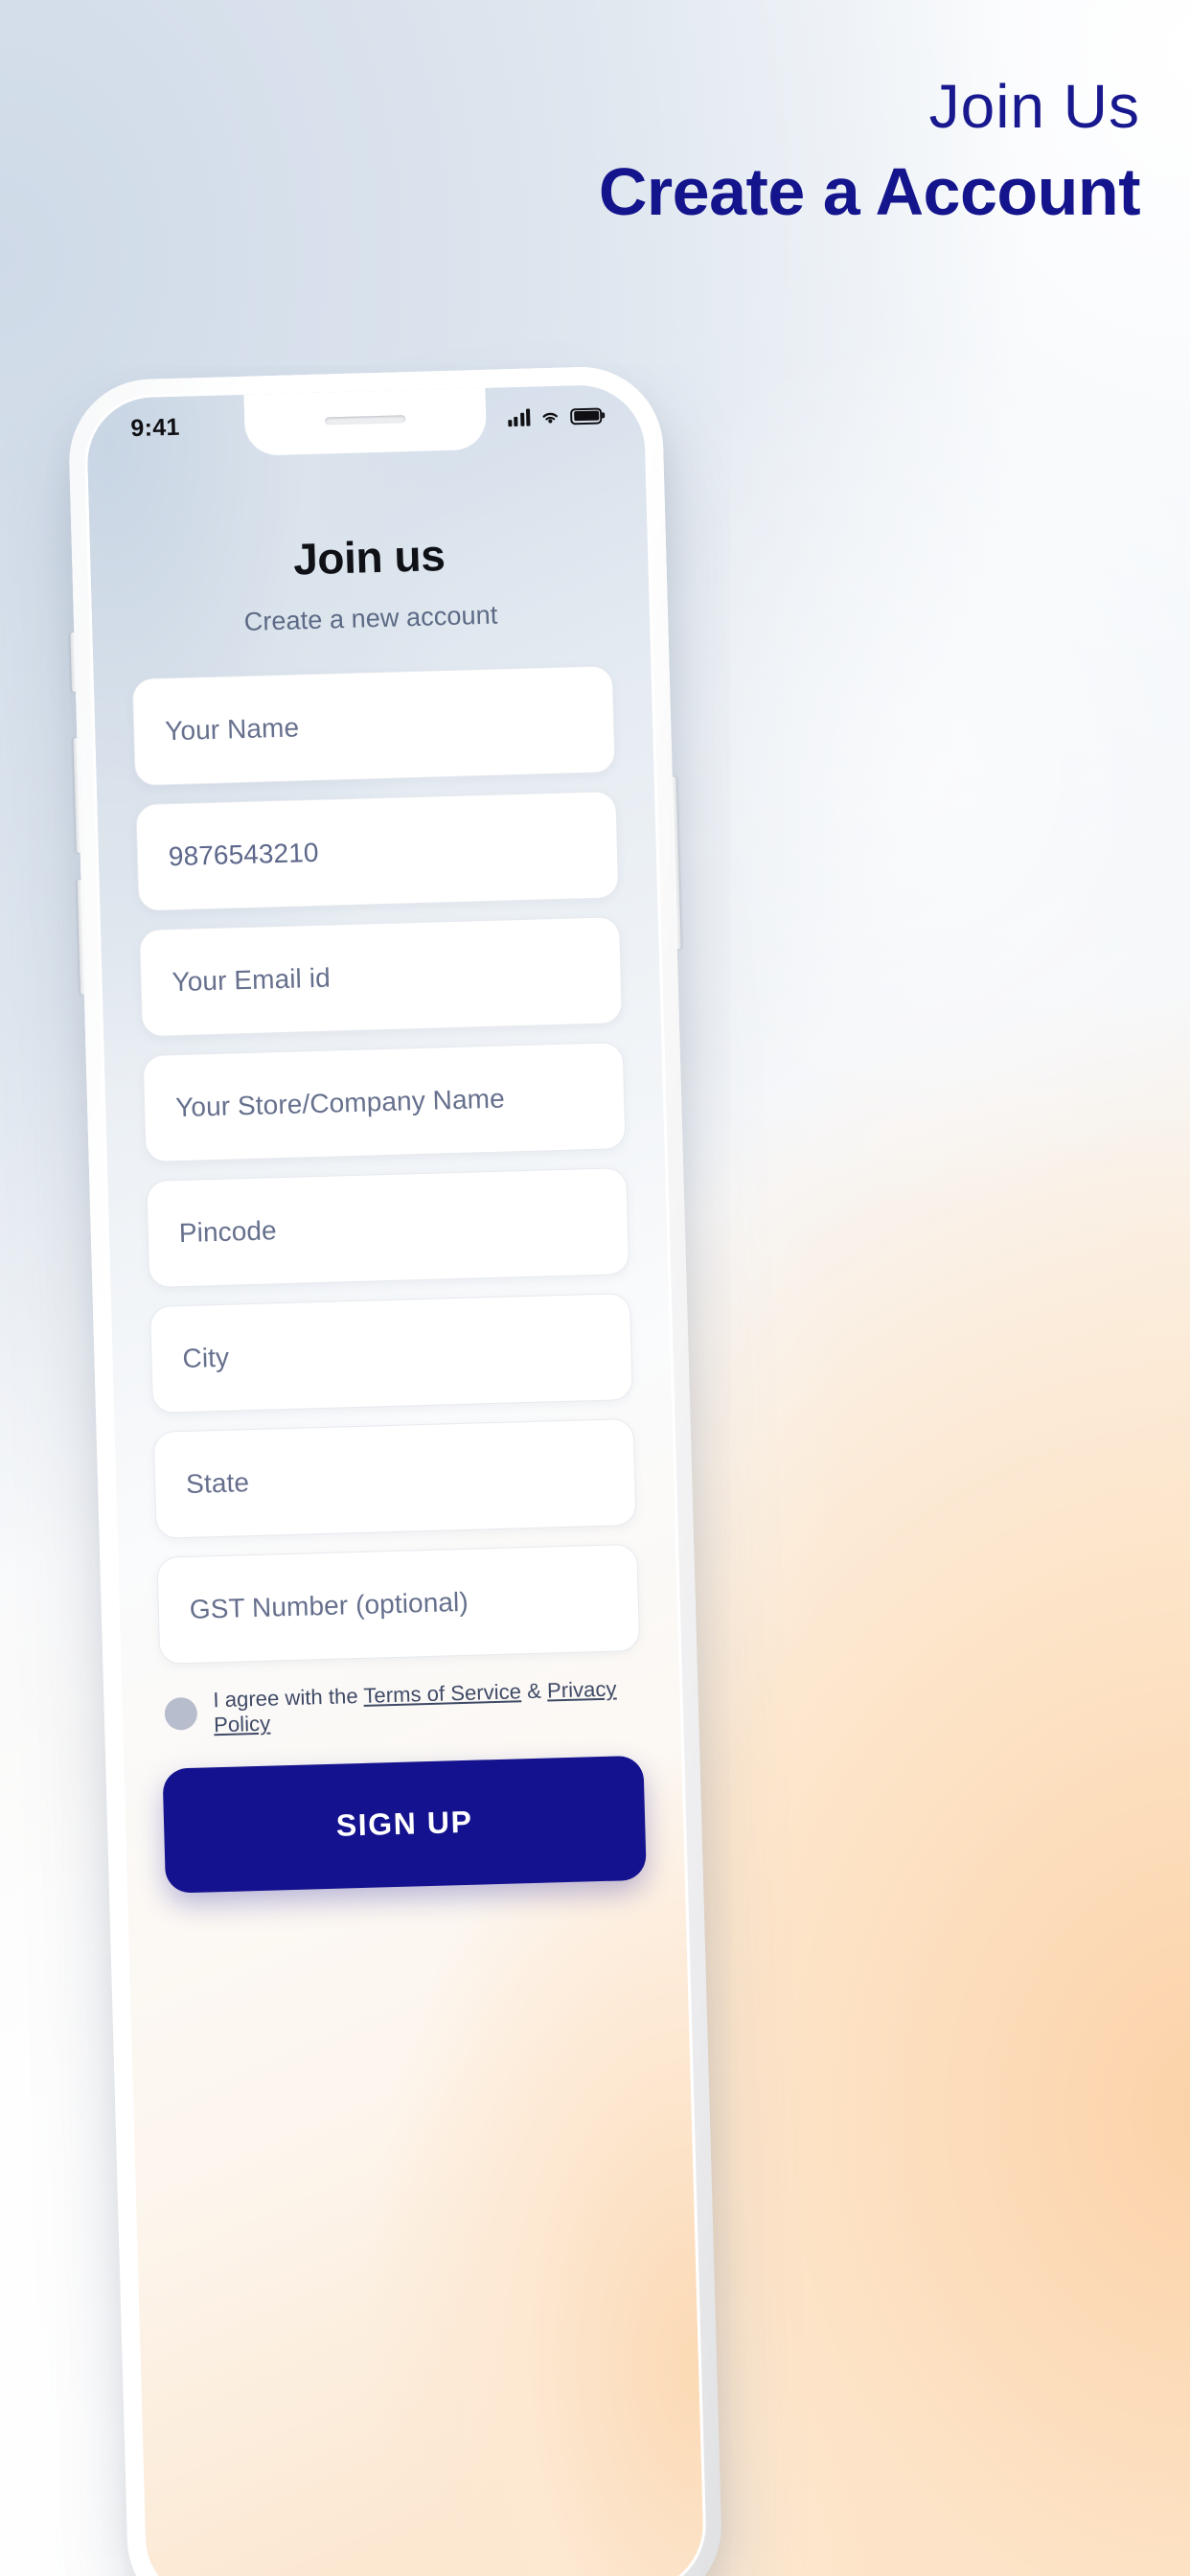  What do you see at coordinates (371, 618) in the screenshot?
I see `screen-subtitle: Create a new account` at bounding box center [371, 618].